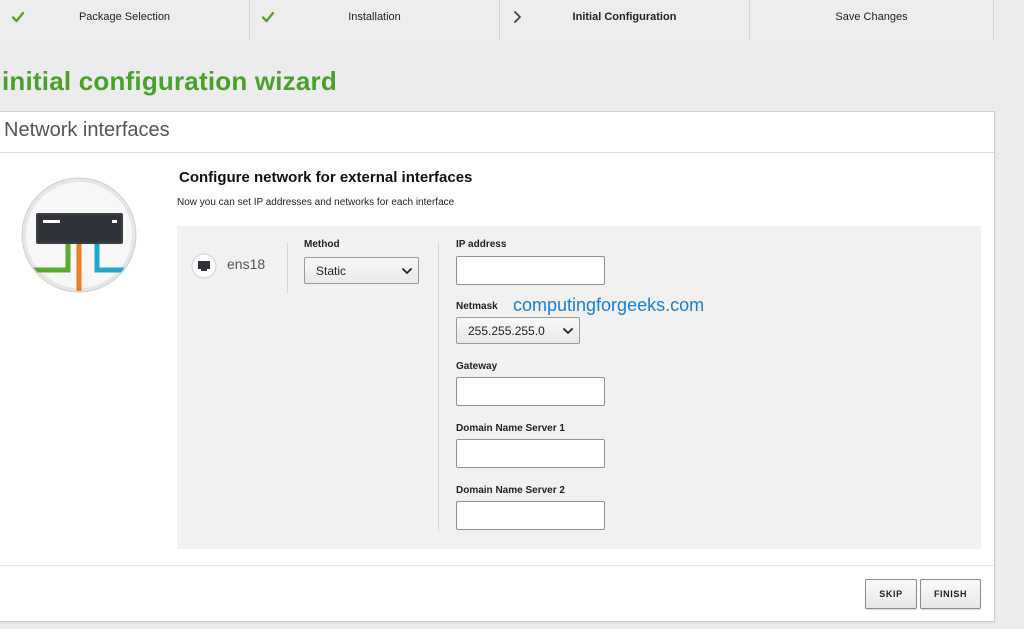 The image size is (1024, 629). What do you see at coordinates (477, 366) in the screenshot?
I see `gateway-label: Gateway` at bounding box center [477, 366].